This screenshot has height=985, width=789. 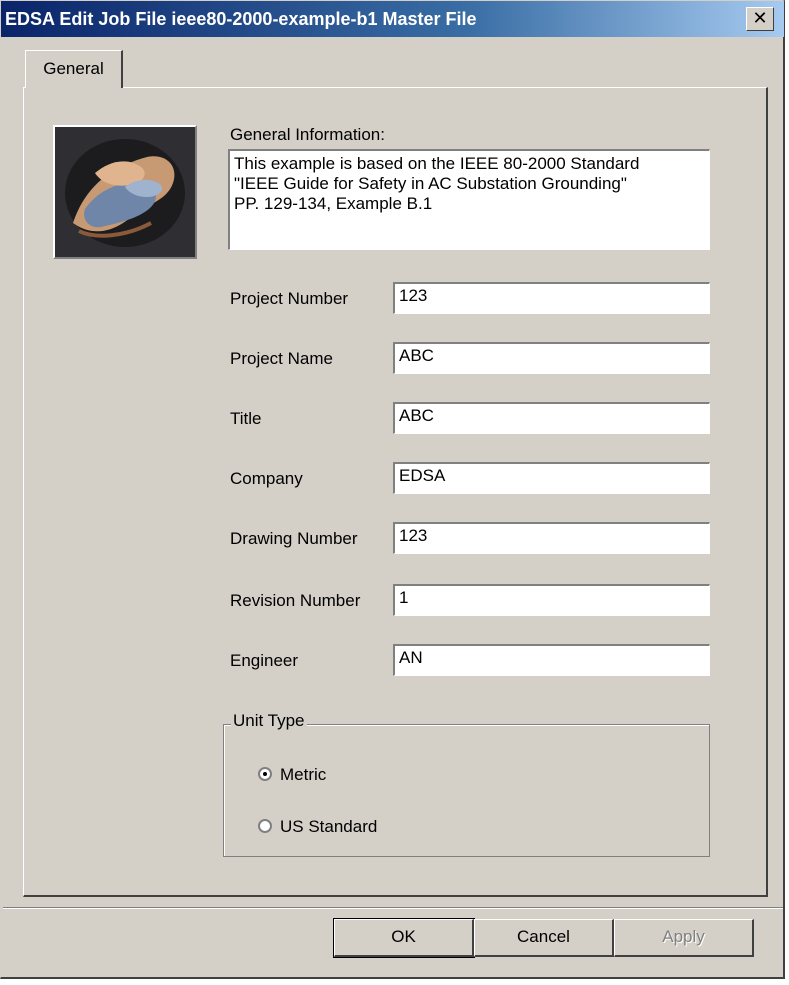 I want to click on apply-button: Apply, so click(x=684, y=938).